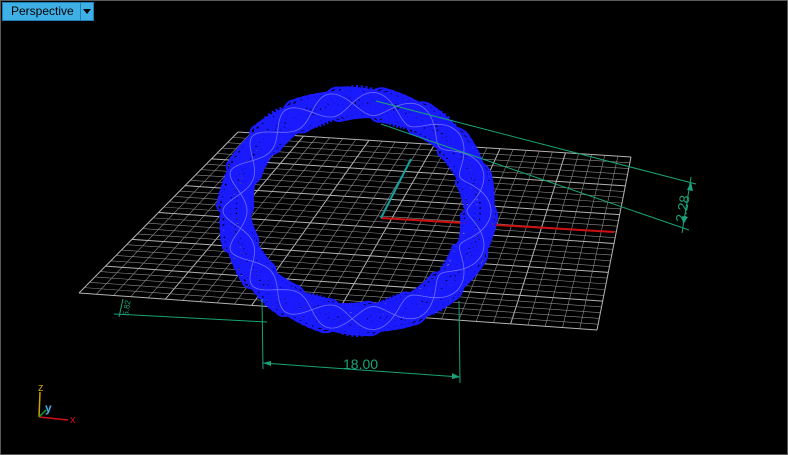 This screenshot has height=455, width=788. I want to click on dropdown-arrow-icon, so click(86, 11).